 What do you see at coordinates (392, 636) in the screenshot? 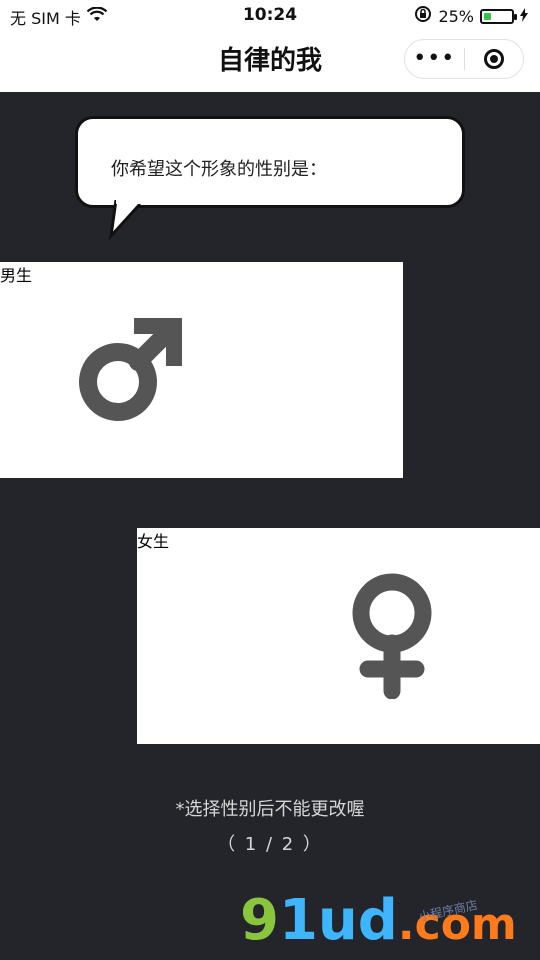
I see `female-symbol-icon` at bounding box center [392, 636].